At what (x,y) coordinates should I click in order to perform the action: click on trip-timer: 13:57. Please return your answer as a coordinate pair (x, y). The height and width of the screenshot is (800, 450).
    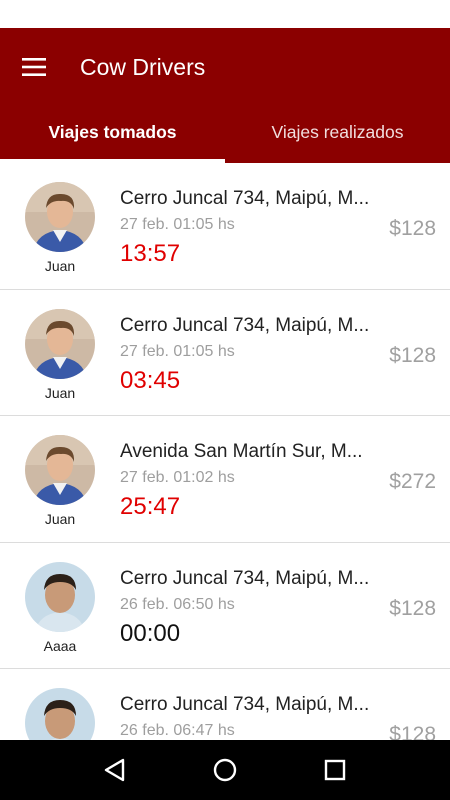
    Looking at the image, I should click on (150, 253).